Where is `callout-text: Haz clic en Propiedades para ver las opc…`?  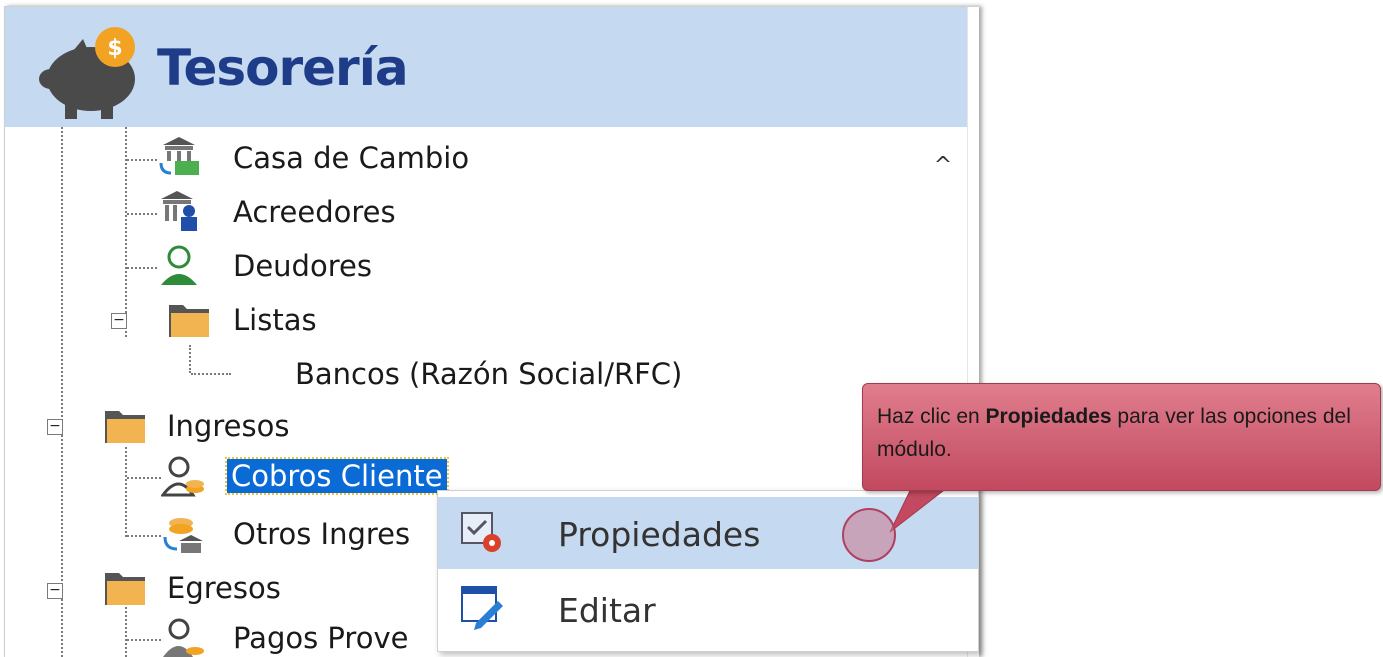
callout-text: Haz clic en Propiedades para ver las opc… is located at coordinates (1114, 433).